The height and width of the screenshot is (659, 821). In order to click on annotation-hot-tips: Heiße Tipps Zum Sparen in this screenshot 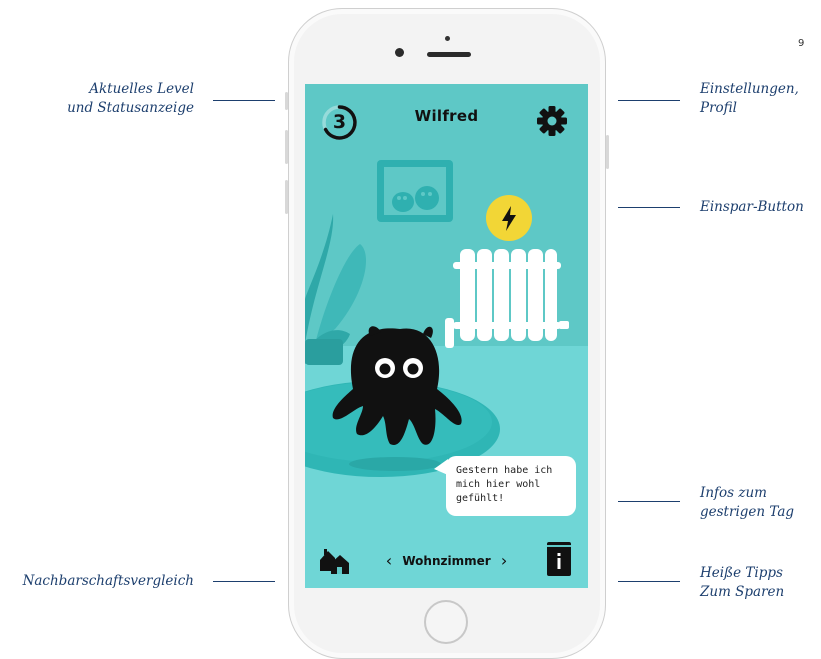, I will do `click(742, 582)`.